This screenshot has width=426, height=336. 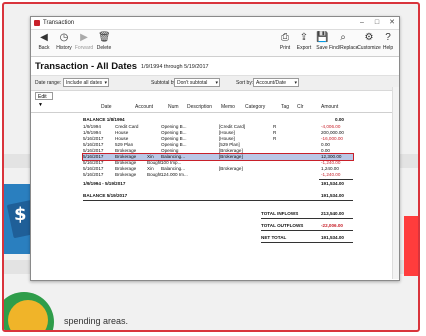 I want to click on balance-end-label: BALANCE 5/19/2017, so click(x=105, y=195).